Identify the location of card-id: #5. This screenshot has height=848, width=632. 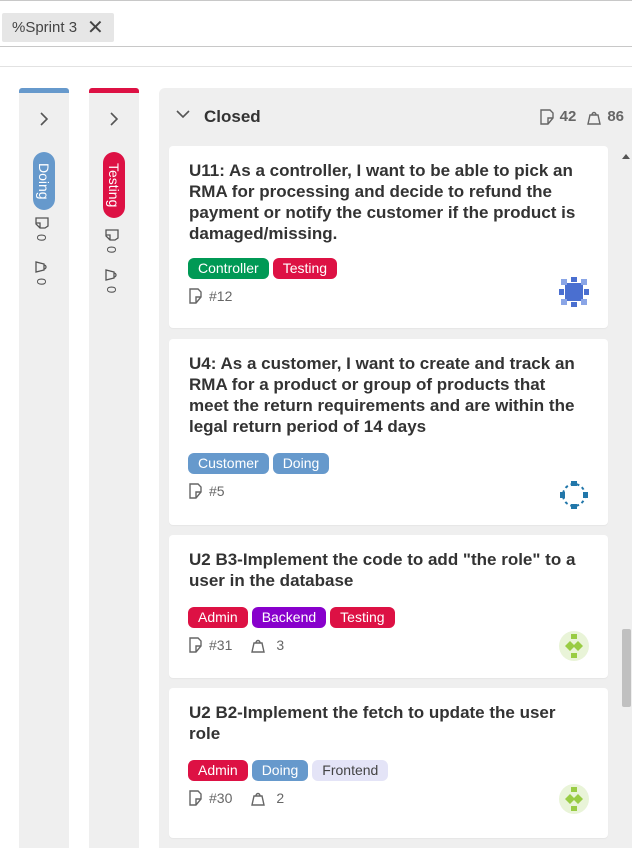
(217, 491).